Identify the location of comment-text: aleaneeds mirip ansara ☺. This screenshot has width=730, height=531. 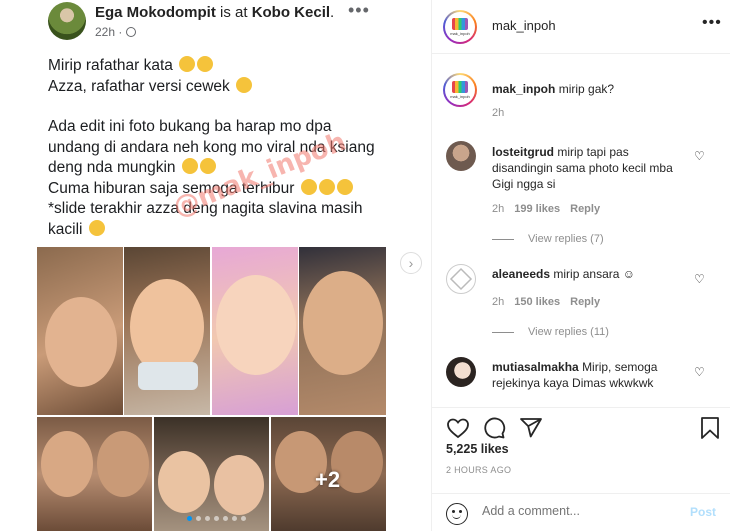
(592, 274).